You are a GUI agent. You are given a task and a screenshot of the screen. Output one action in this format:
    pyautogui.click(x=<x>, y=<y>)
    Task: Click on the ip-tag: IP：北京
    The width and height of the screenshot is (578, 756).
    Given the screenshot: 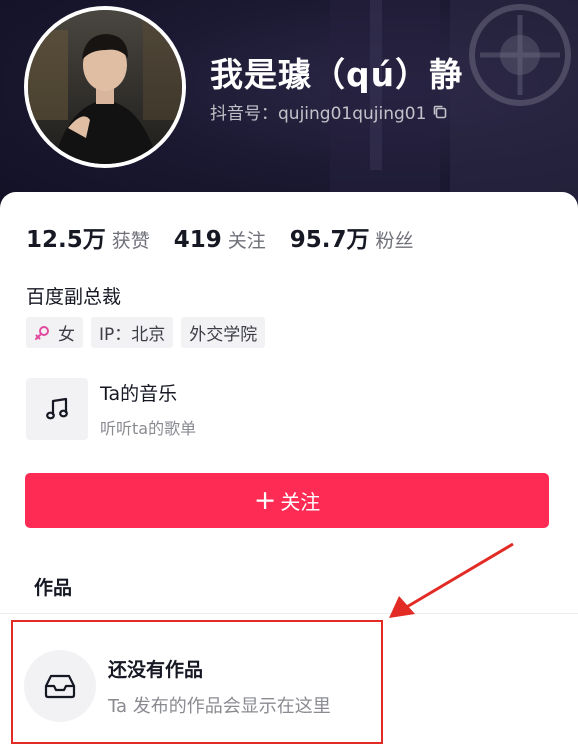 What is the action you would take?
    pyautogui.click(x=132, y=332)
    